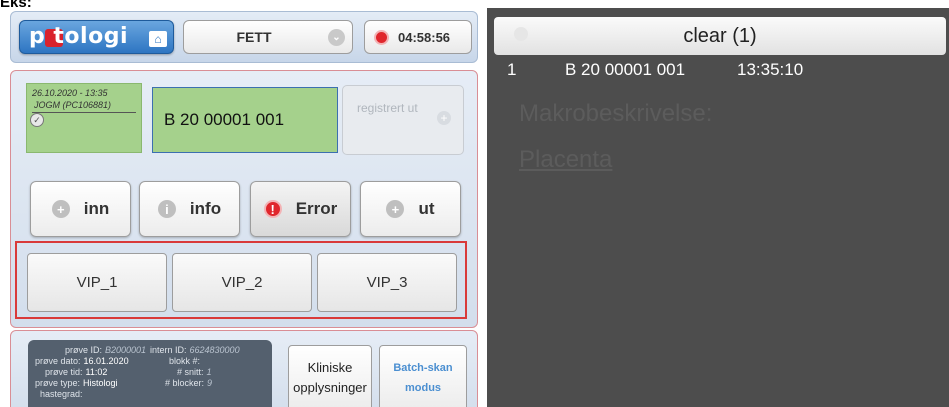 The image size is (949, 407). Describe the element at coordinates (330, 376) in the screenshot. I see `clinical-info-button: Kliniske opplysninger` at that location.